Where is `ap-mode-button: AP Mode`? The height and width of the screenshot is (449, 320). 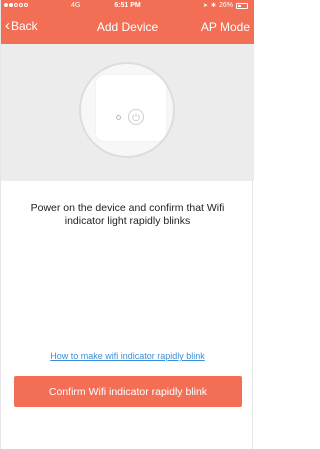
ap-mode-button: AP Mode is located at coordinates (225, 27).